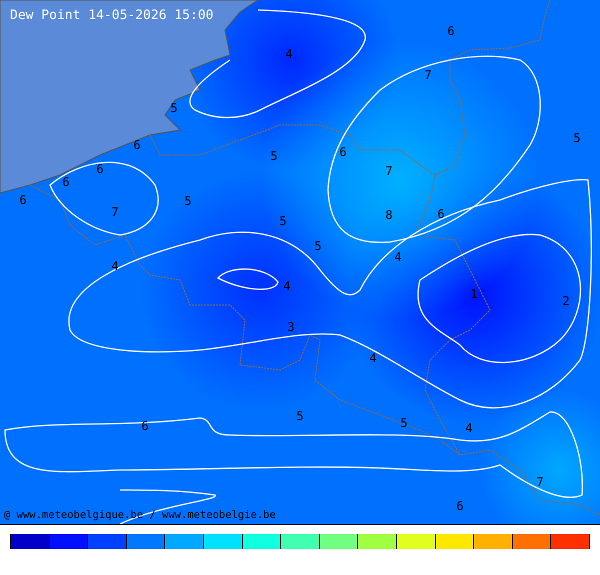 This screenshot has width=600, height=575. What do you see at coordinates (291, 327) in the screenshot?
I see `contour-label: 3` at bounding box center [291, 327].